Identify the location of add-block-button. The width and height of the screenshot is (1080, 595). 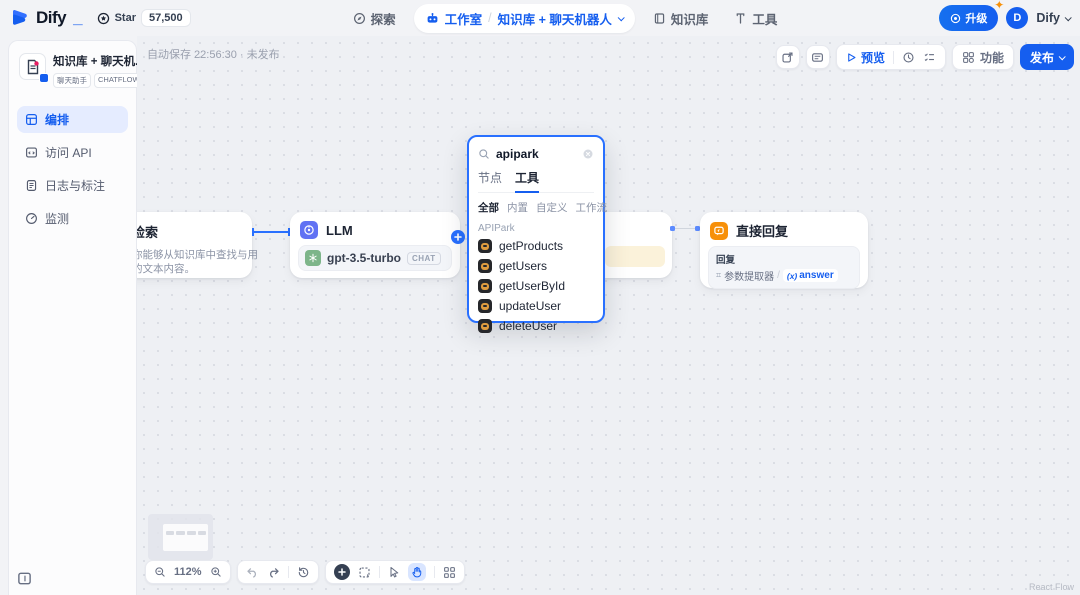
(341, 572).